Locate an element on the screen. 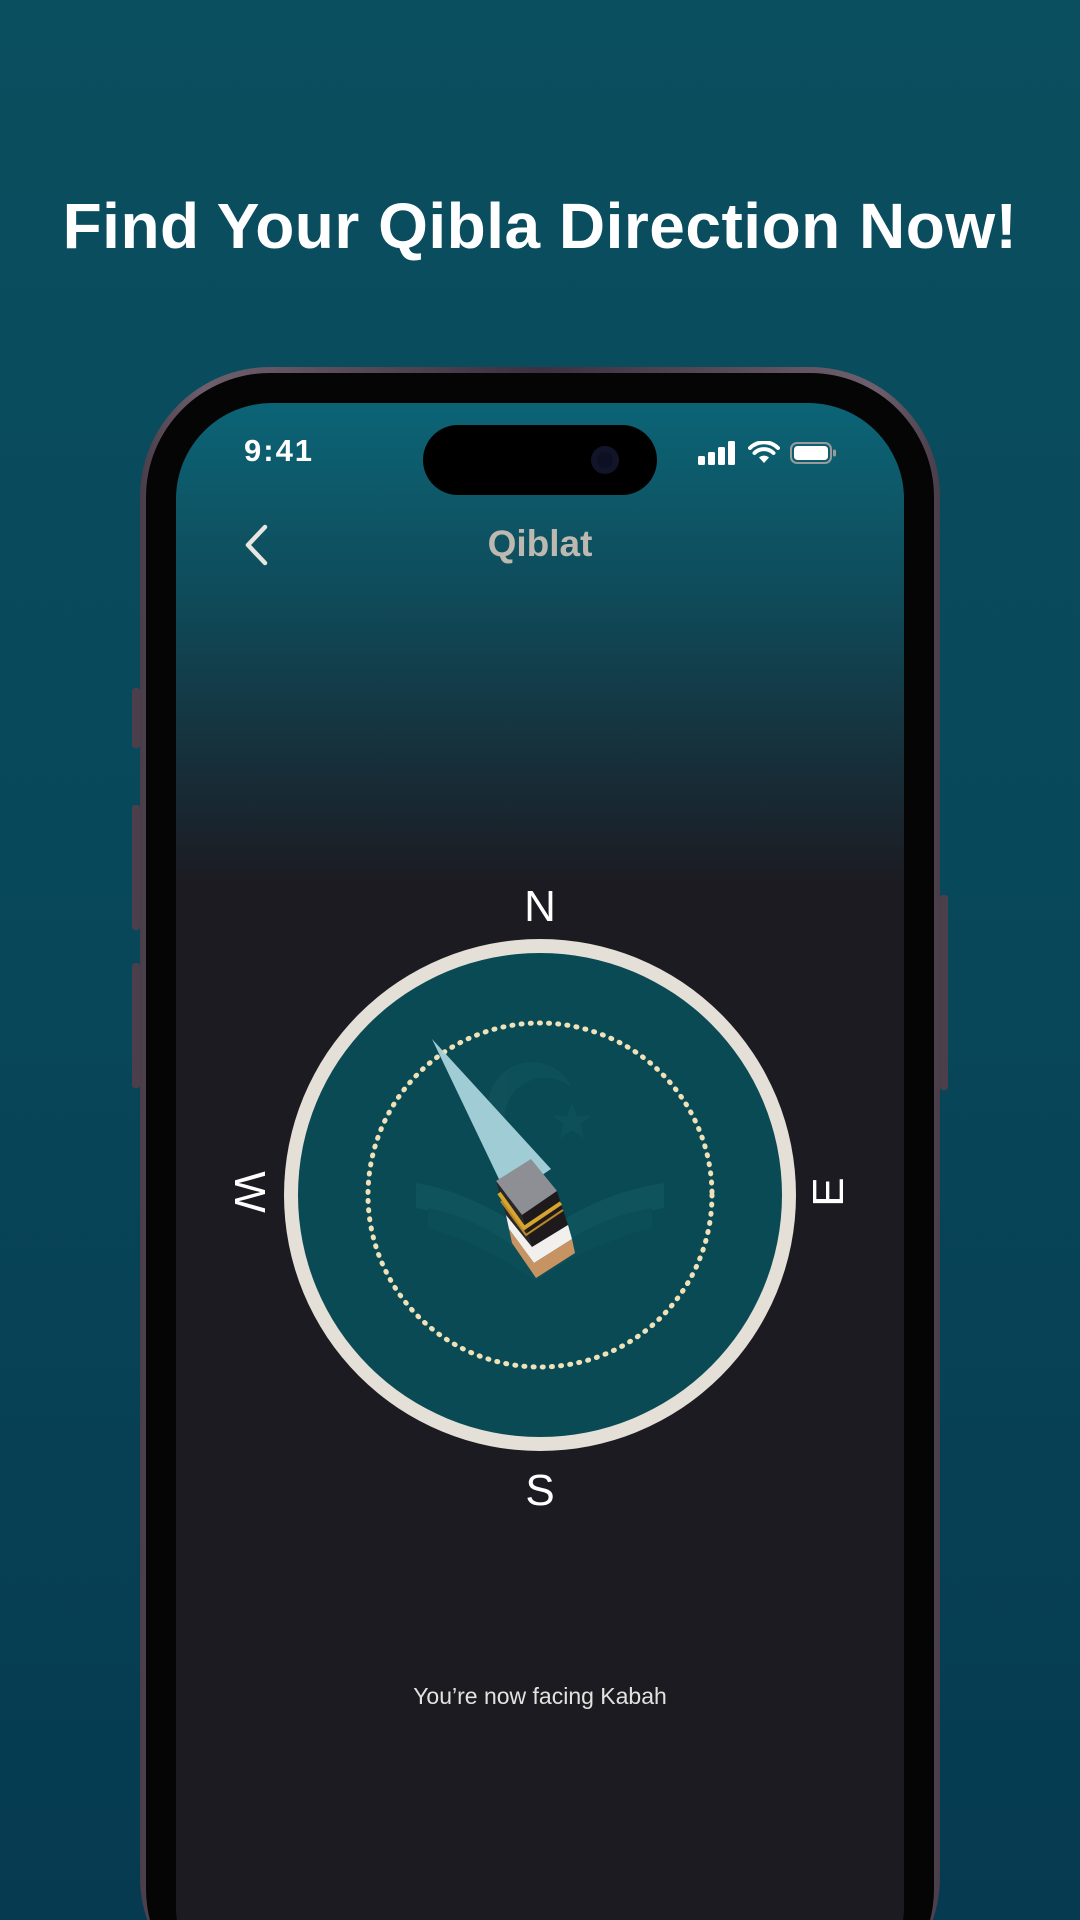  power-button is located at coordinates (944, 992).